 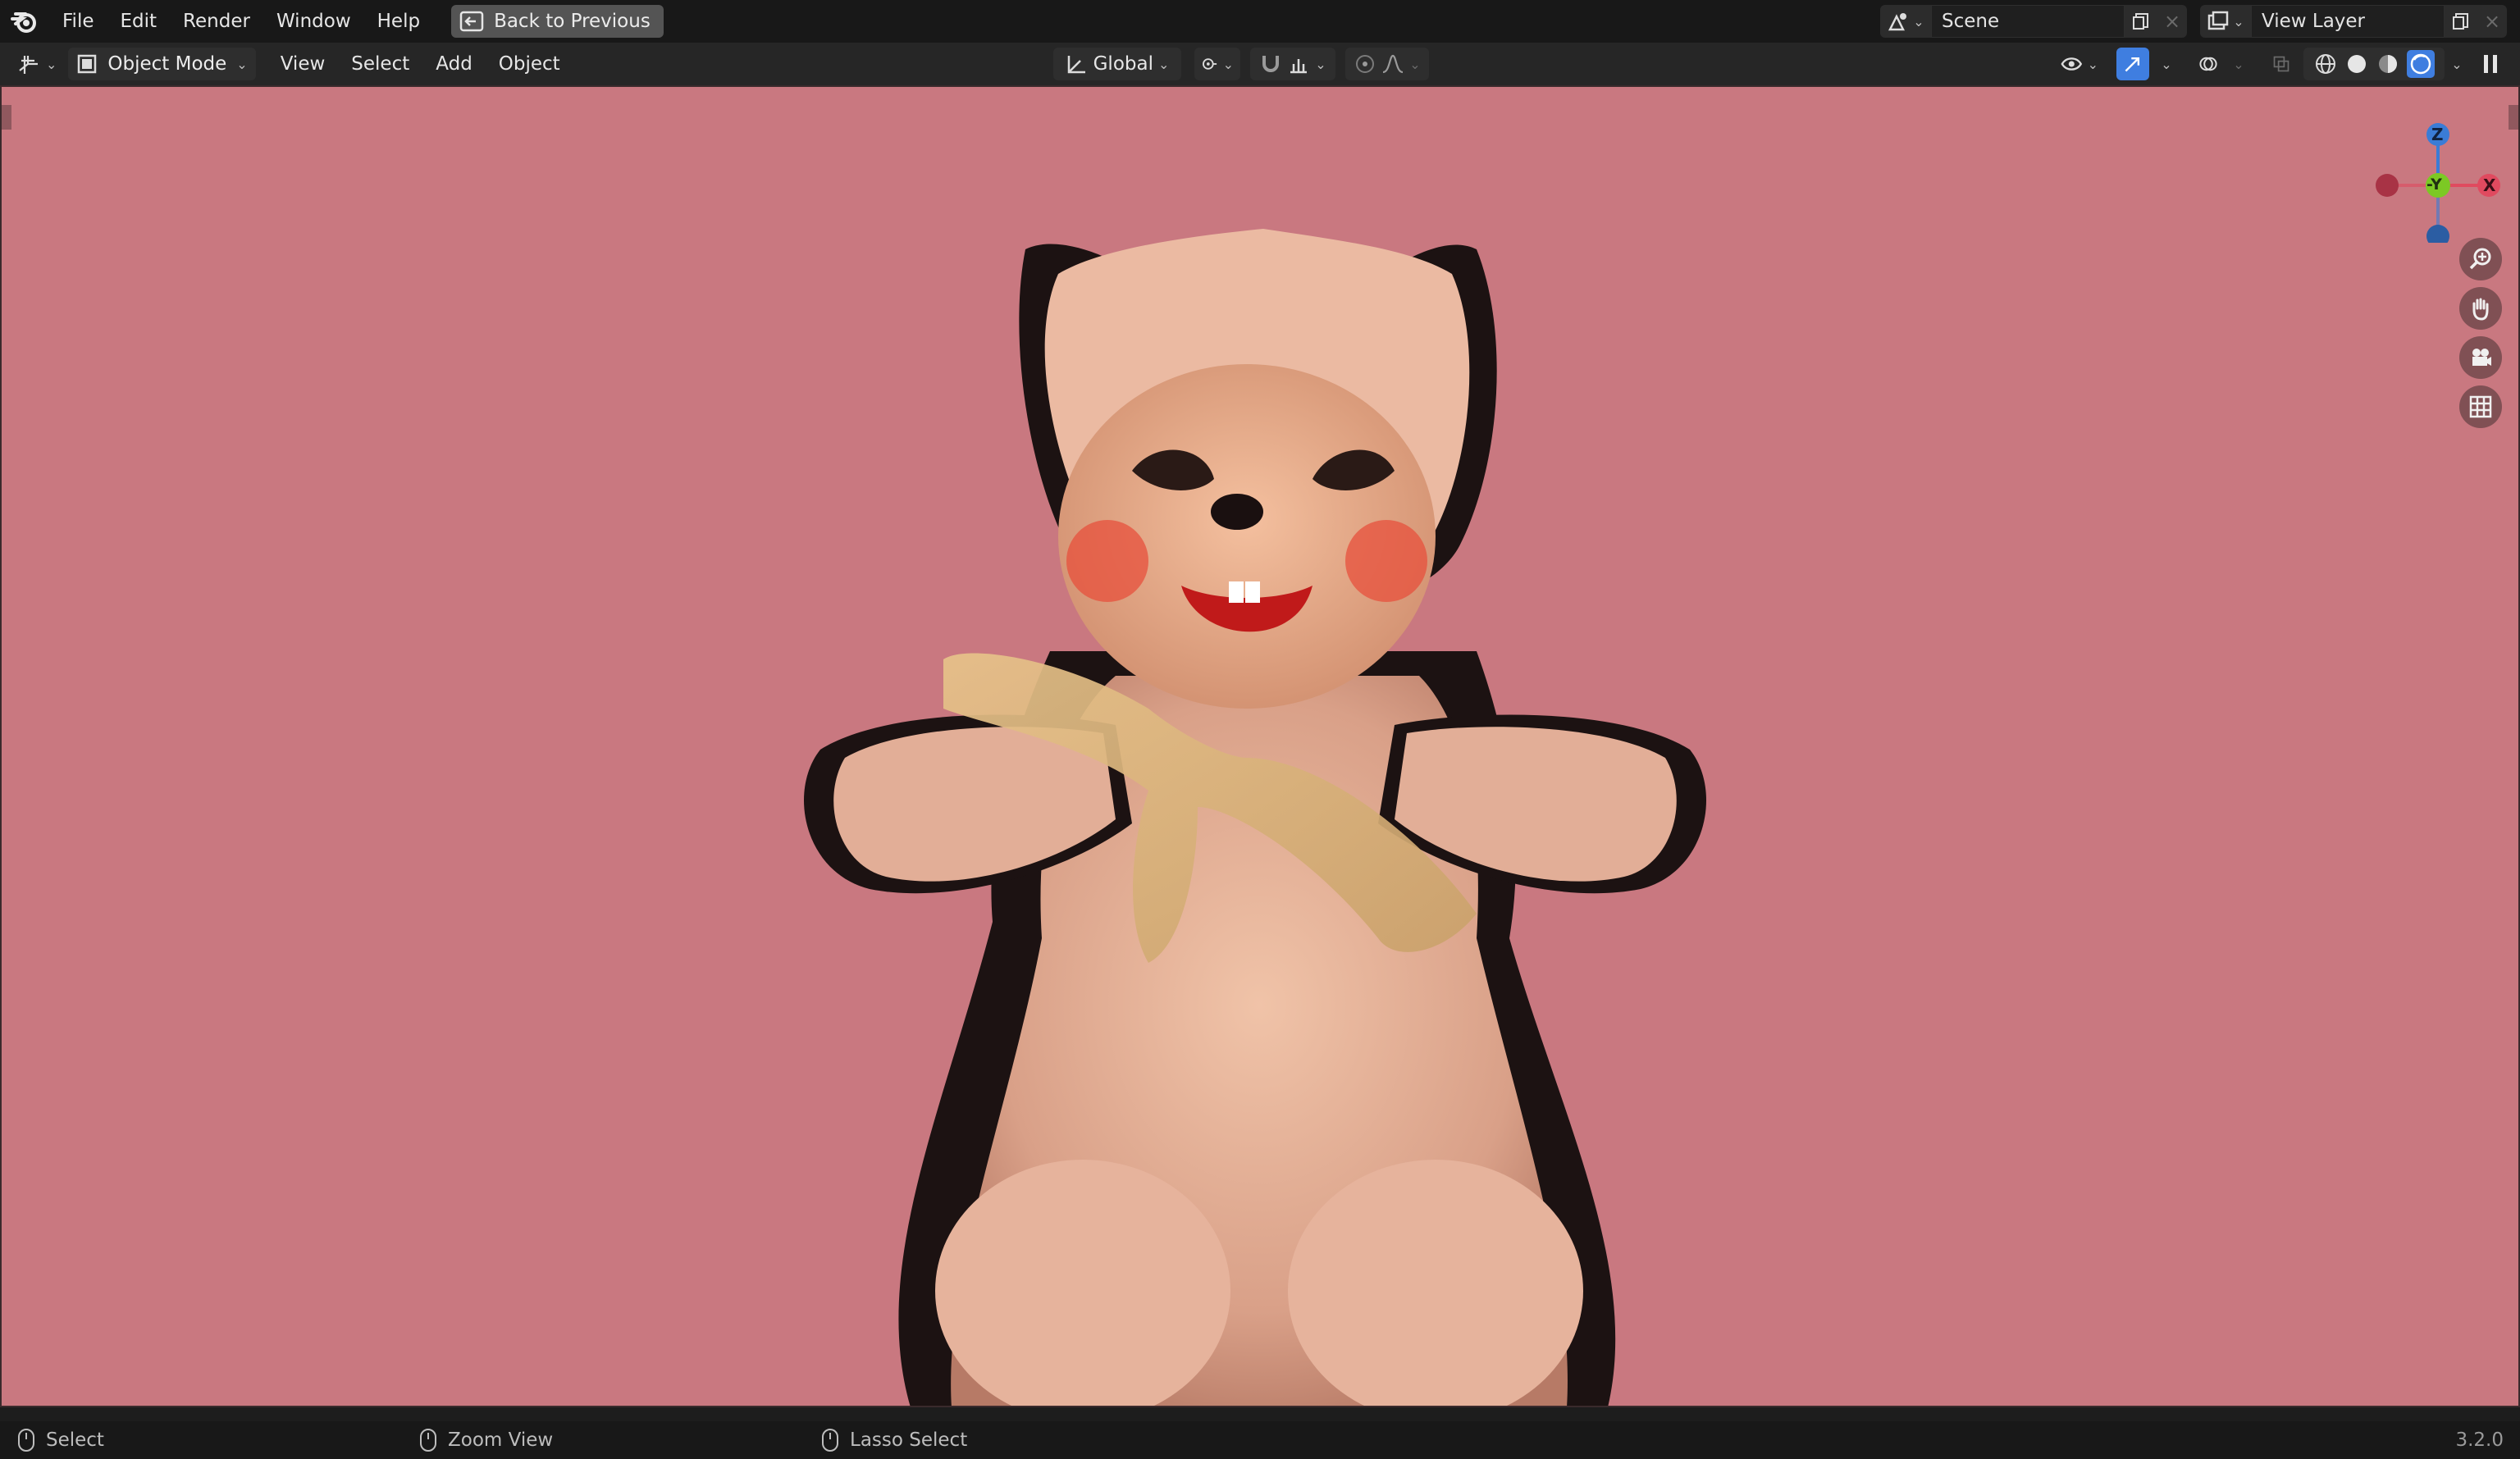 I want to click on menu-add: Add, so click(x=454, y=64).